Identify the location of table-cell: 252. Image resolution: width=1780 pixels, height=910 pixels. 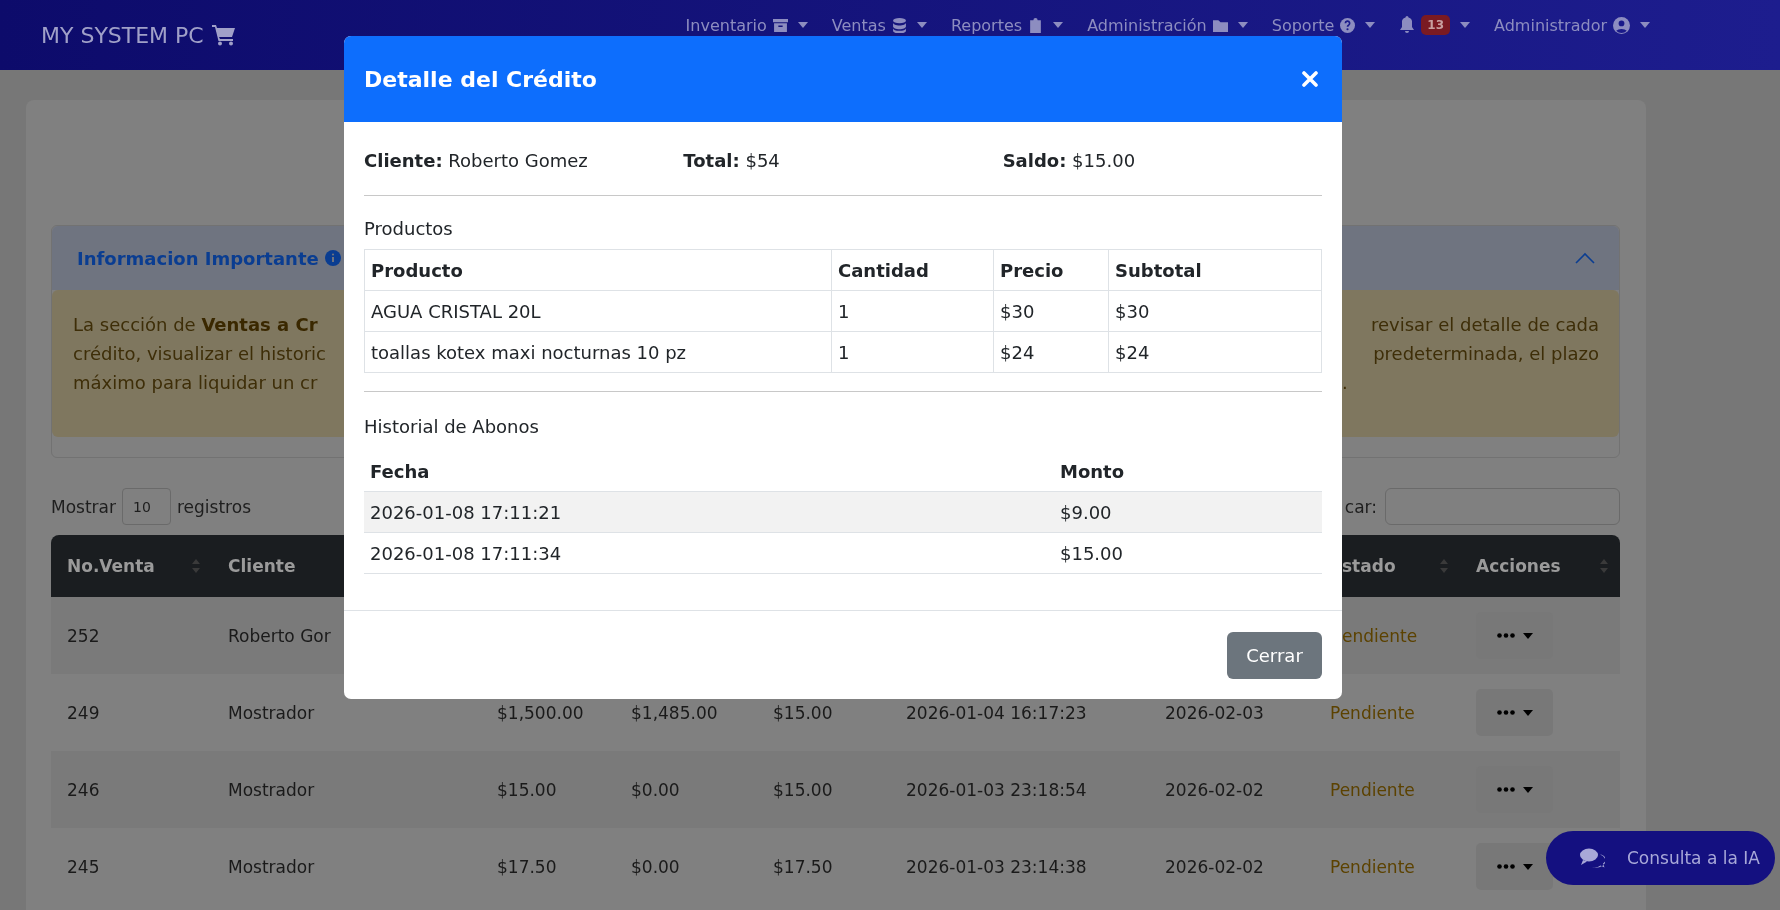
(83, 635).